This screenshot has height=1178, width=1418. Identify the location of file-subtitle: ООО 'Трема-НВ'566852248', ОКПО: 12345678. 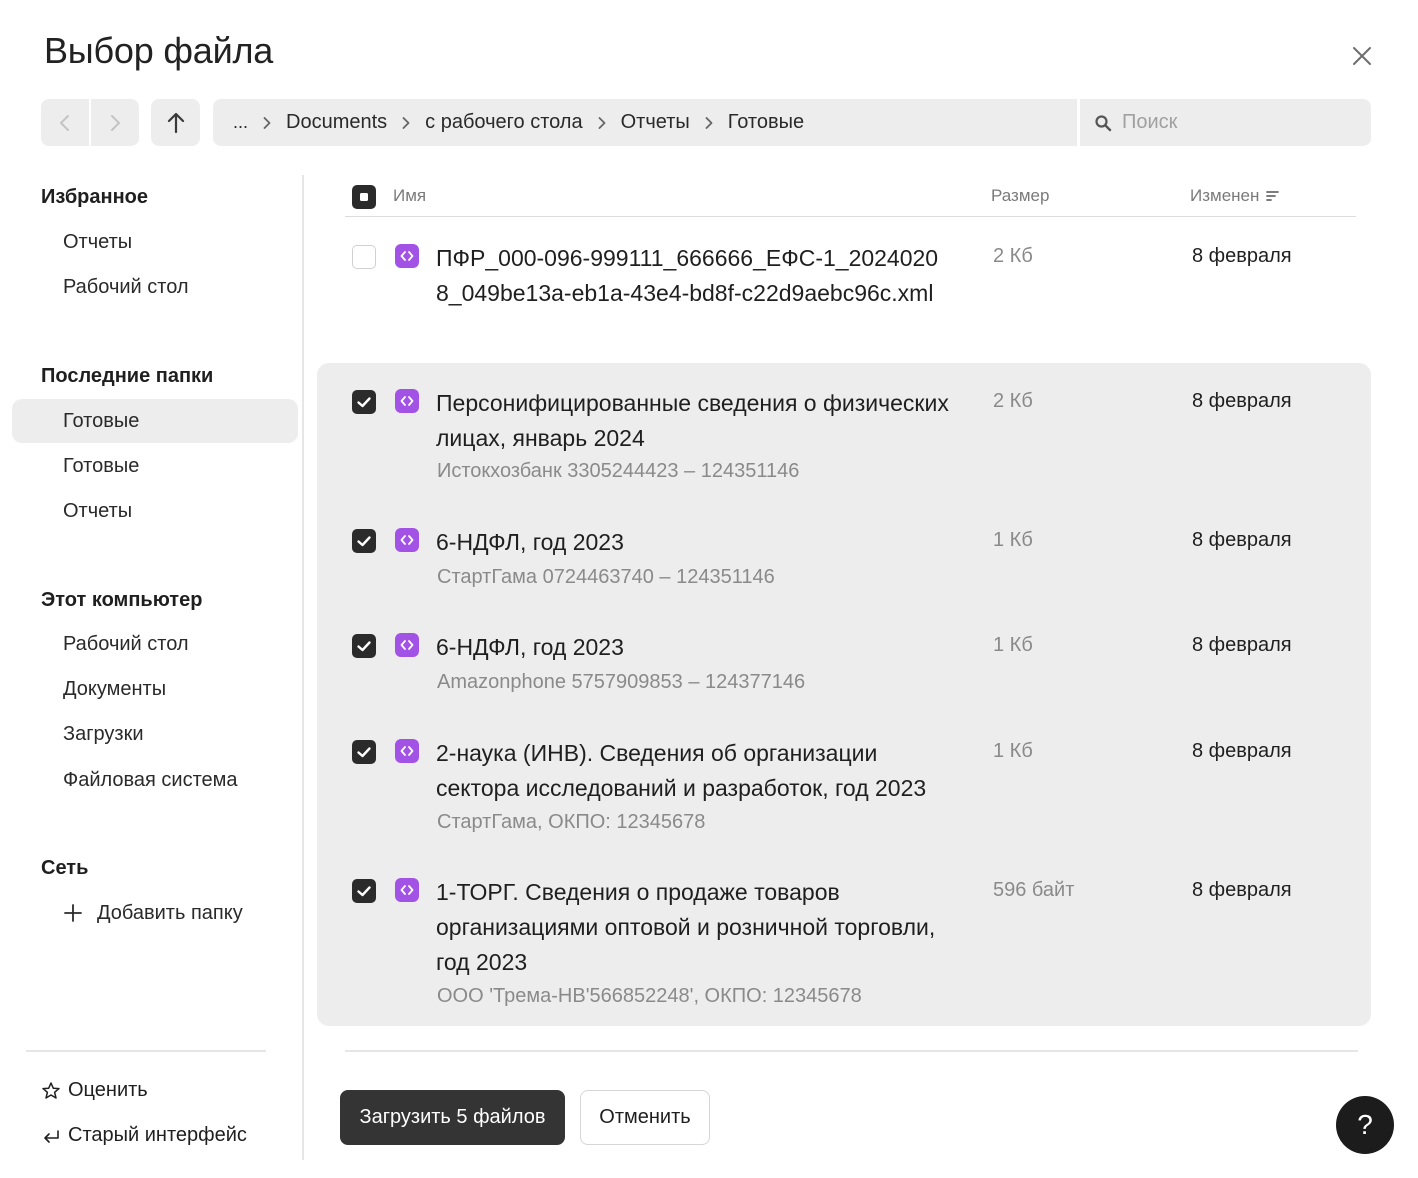
(649, 996).